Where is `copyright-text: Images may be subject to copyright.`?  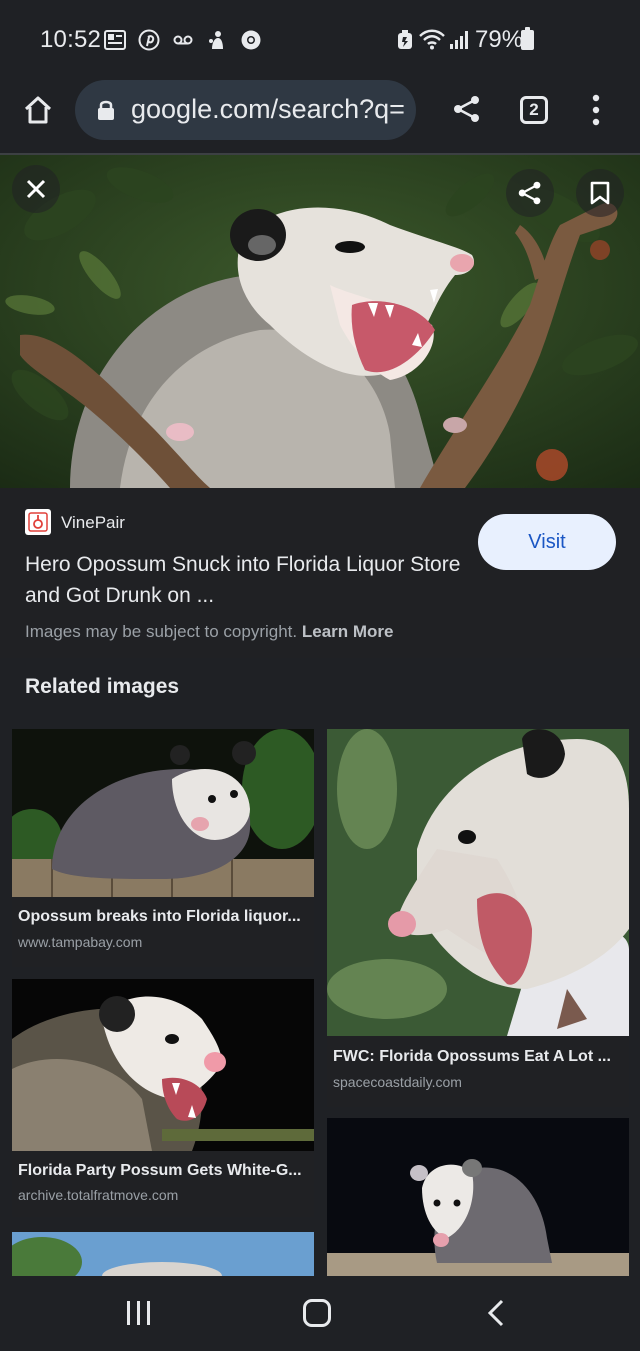 copyright-text: Images may be subject to copyright. is located at coordinates (161, 631).